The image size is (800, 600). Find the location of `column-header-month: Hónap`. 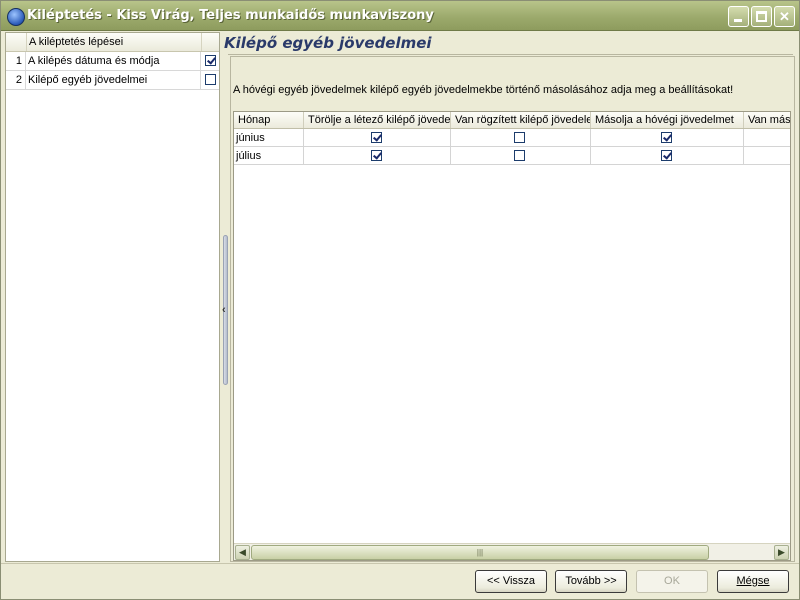

column-header-month: Hónap is located at coordinates (269, 120).